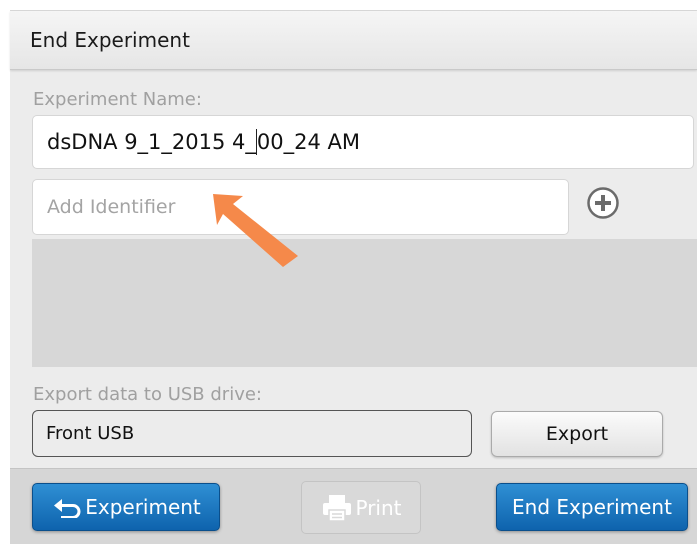 Image resolution: width=697 pixels, height=544 pixels. What do you see at coordinates (110, 40) in the screenshot?
I see `dialog-title: End Experiment` at bounding box center [110, 40].